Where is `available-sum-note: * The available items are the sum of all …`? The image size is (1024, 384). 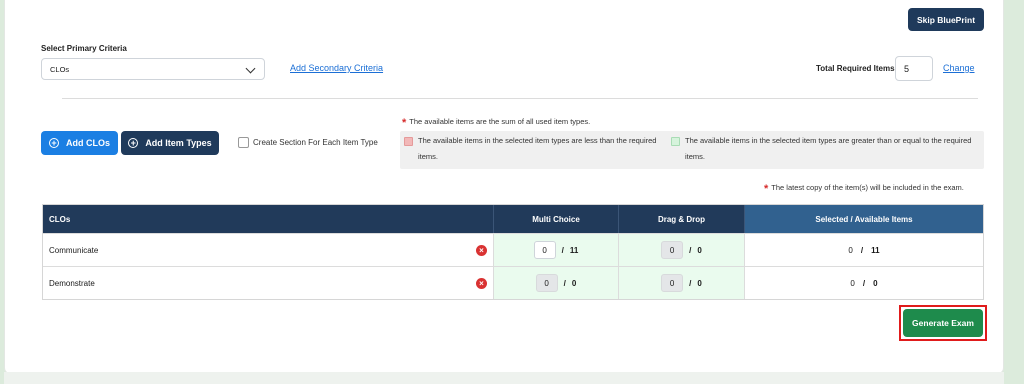
available-sum-note: * The available items are the sum of all … is located at coordinates (496, 123).